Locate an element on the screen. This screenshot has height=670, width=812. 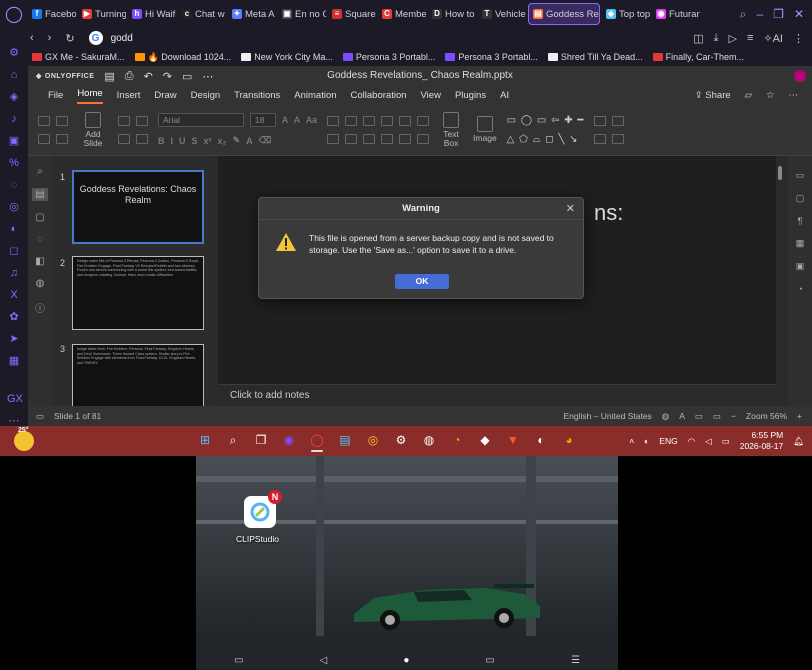
chevron-up-icon: ˄ is located at coordinates (631, 441).